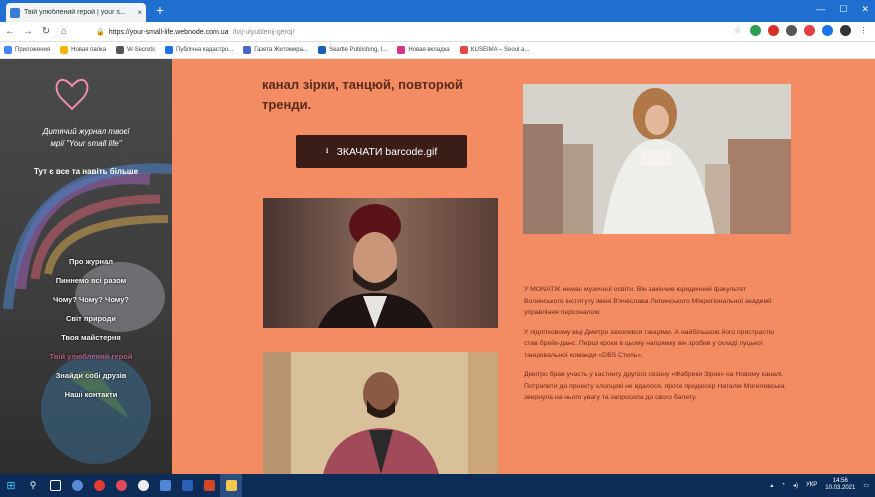 The height and width of the screenshot is (497, 875). Describe the element at coordinates (86, 299) in the screenshot. I see `nav-item: Чому? Чому? Чому?` at that location.